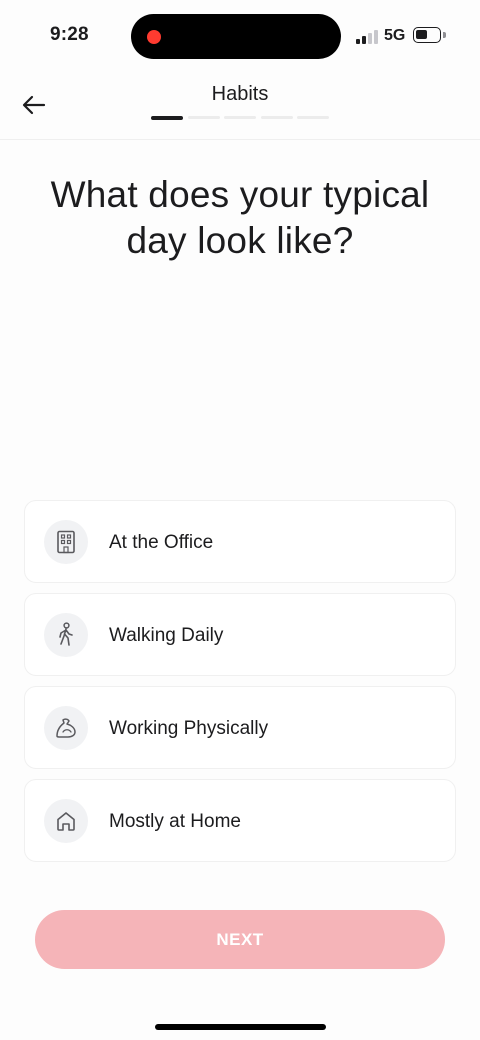 The image size is (480, 1040). Describe the element at coordinates (154, 37) in the screenshot. I see `recording-indicator-icon` at that location.